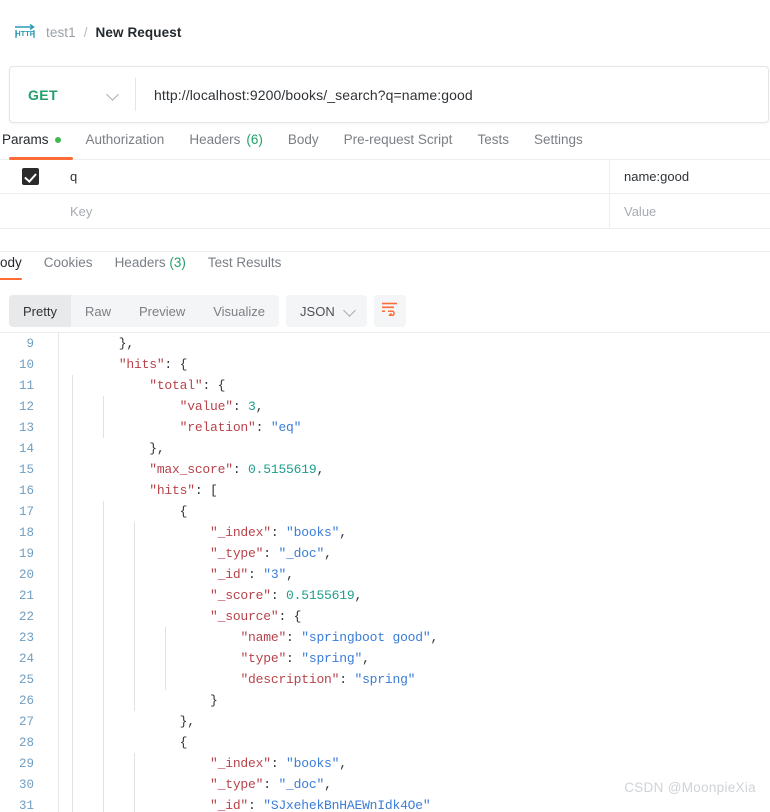  I want to click on response-format-toolbar: Pretty Raw Preview Visualize JSON, so click(385, 311).